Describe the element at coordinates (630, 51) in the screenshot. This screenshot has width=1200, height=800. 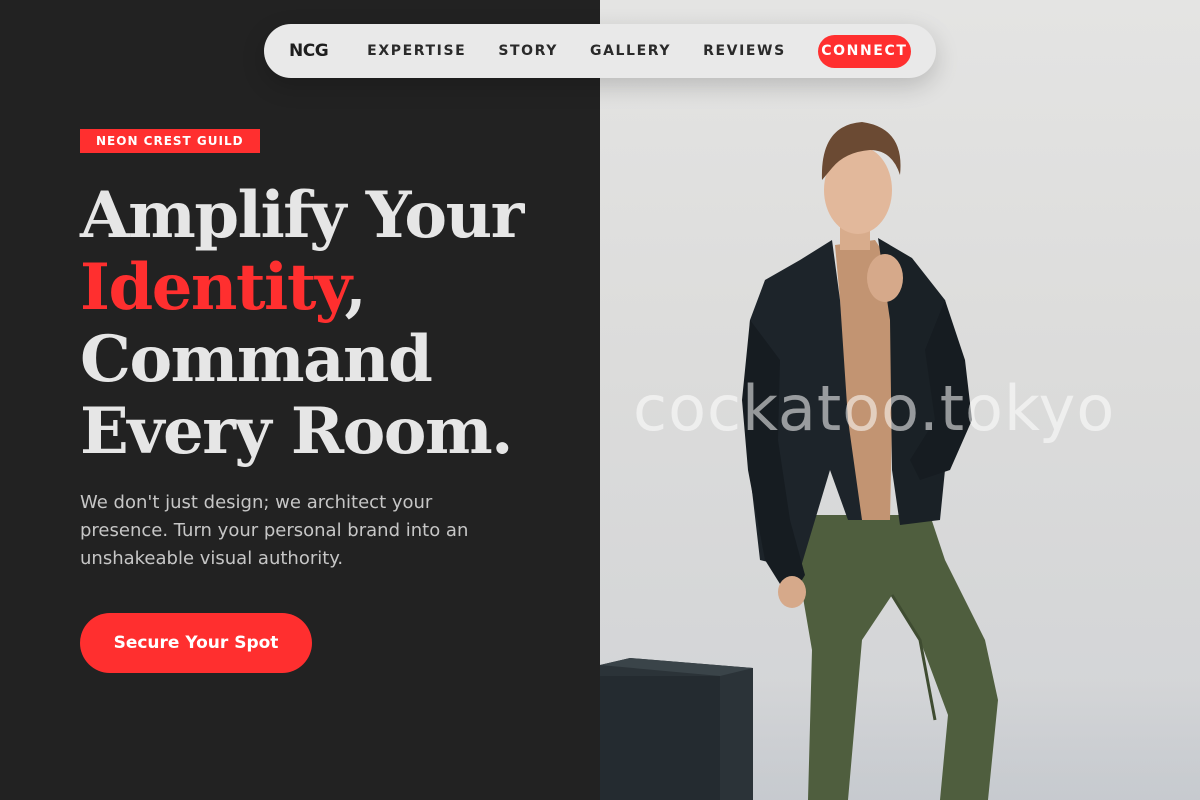
I see `nav-link-gallery: GALLERY` at that location.